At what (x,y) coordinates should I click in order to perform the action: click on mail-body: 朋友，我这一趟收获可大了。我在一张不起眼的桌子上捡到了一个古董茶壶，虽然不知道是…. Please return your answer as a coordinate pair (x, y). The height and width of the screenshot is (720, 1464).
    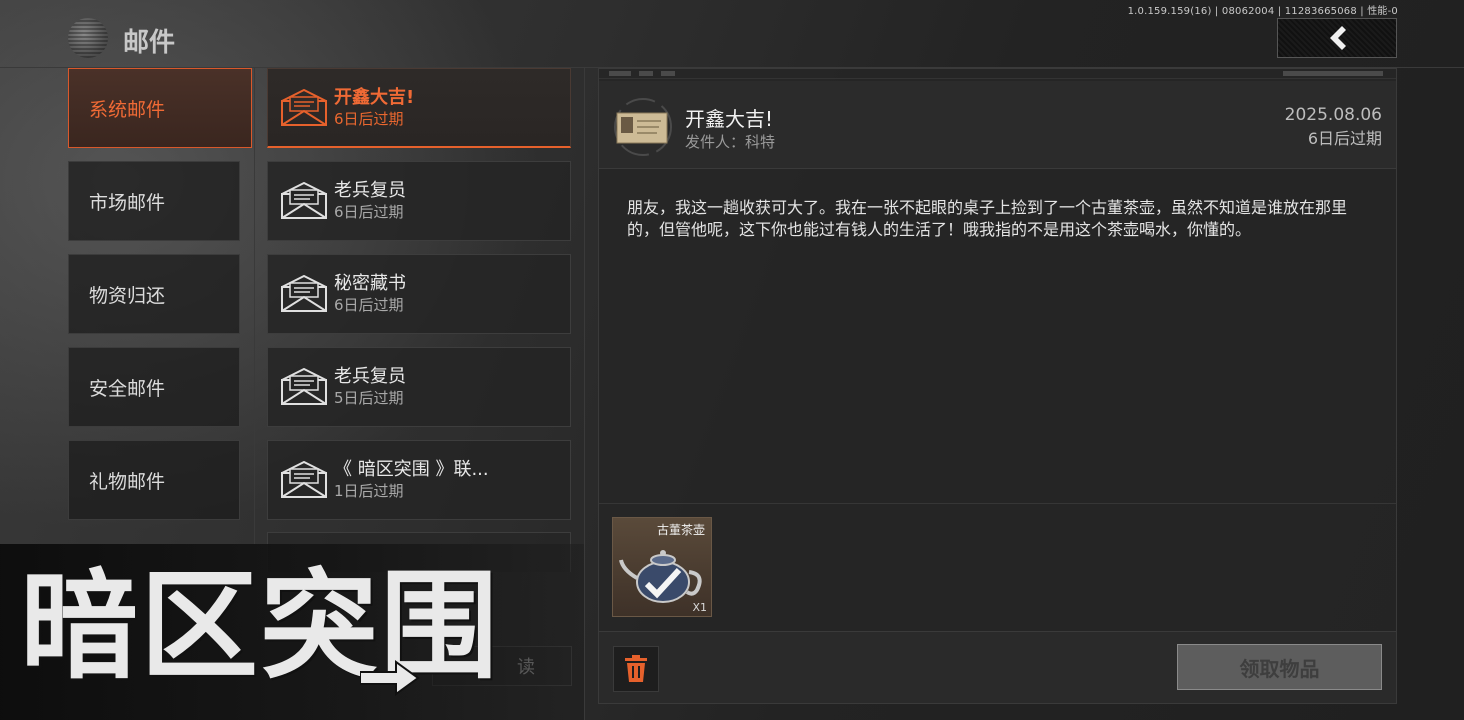
    Looking at the image, I should click on (987, 218).